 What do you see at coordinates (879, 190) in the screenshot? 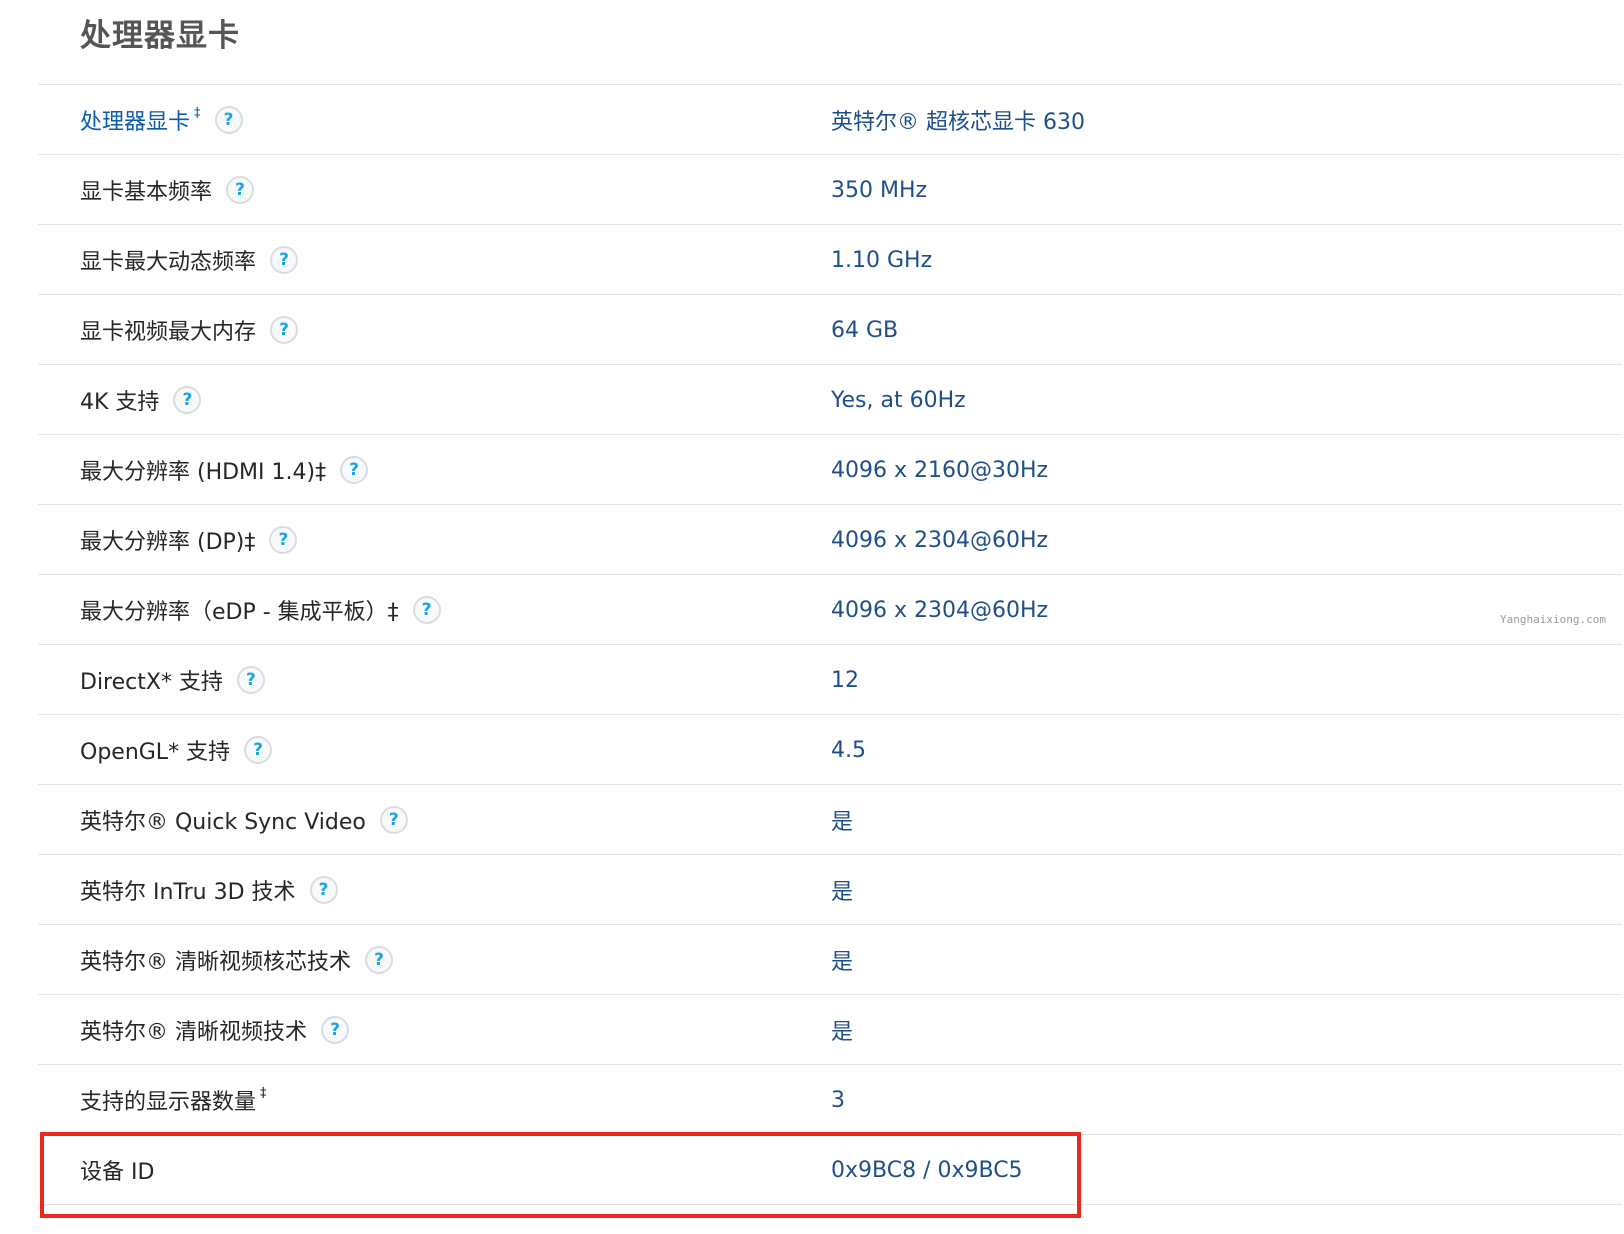
I see `spec-value: 350 MHz` at bounding box center [879, 190].